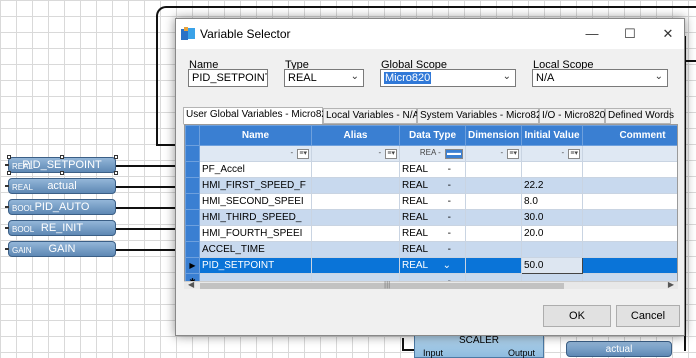  Describe the element at coordinates (371, 116) in the screenshot. I see `tab-local-variables: Local Variables - N/A` at that location.